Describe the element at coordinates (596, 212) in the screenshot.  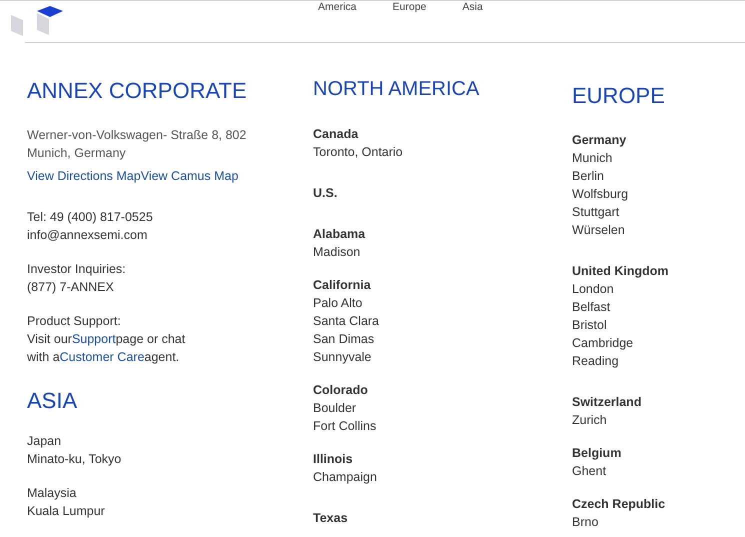
I see `city-name: Stuttgart` at that location.